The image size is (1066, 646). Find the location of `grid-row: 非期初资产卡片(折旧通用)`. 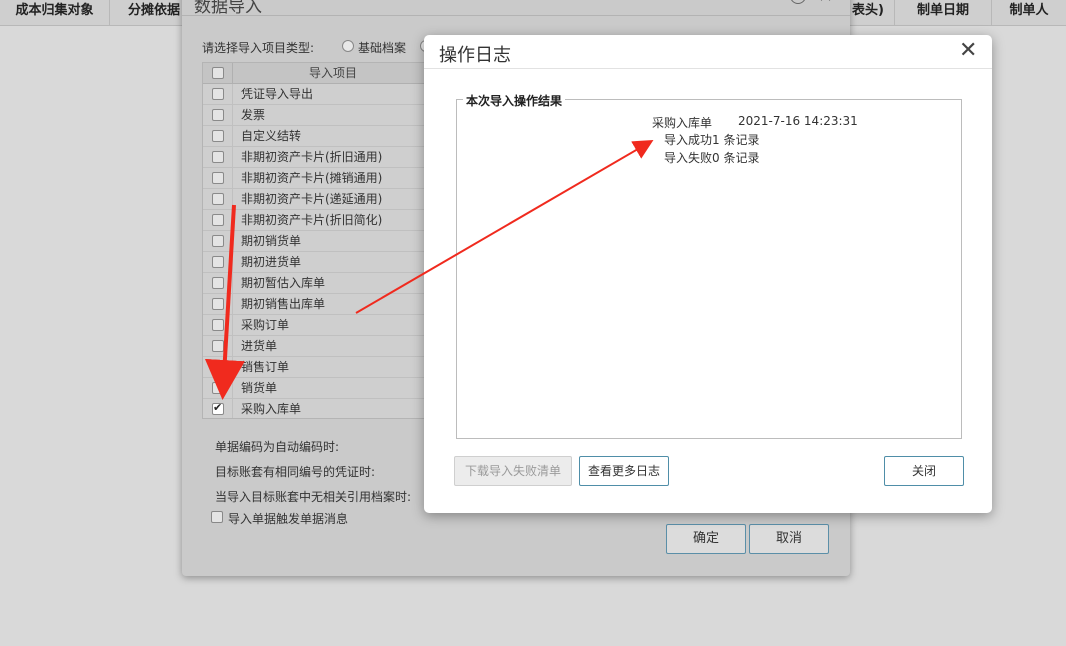

grid-row: 非期初资产卡片(折旧通用) is located at coordinates (317, 157).